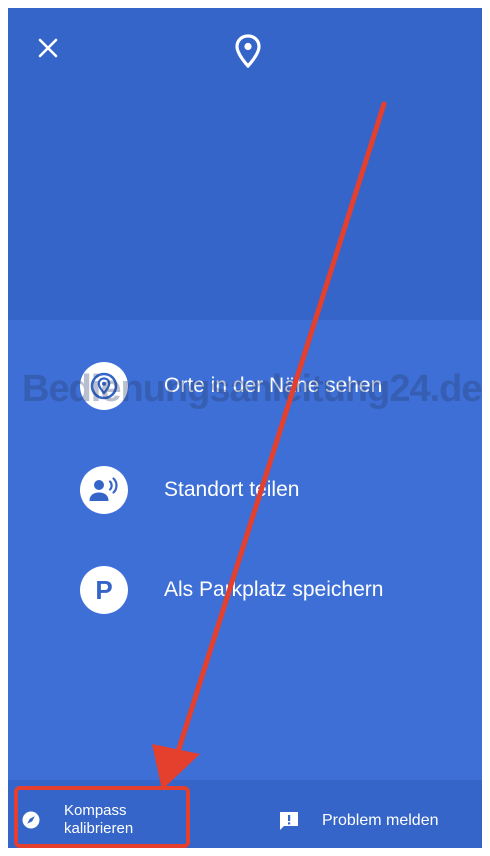  Describe the element at coordinates (31, 820) in the screenshot. I see `compass-icon` at that location.